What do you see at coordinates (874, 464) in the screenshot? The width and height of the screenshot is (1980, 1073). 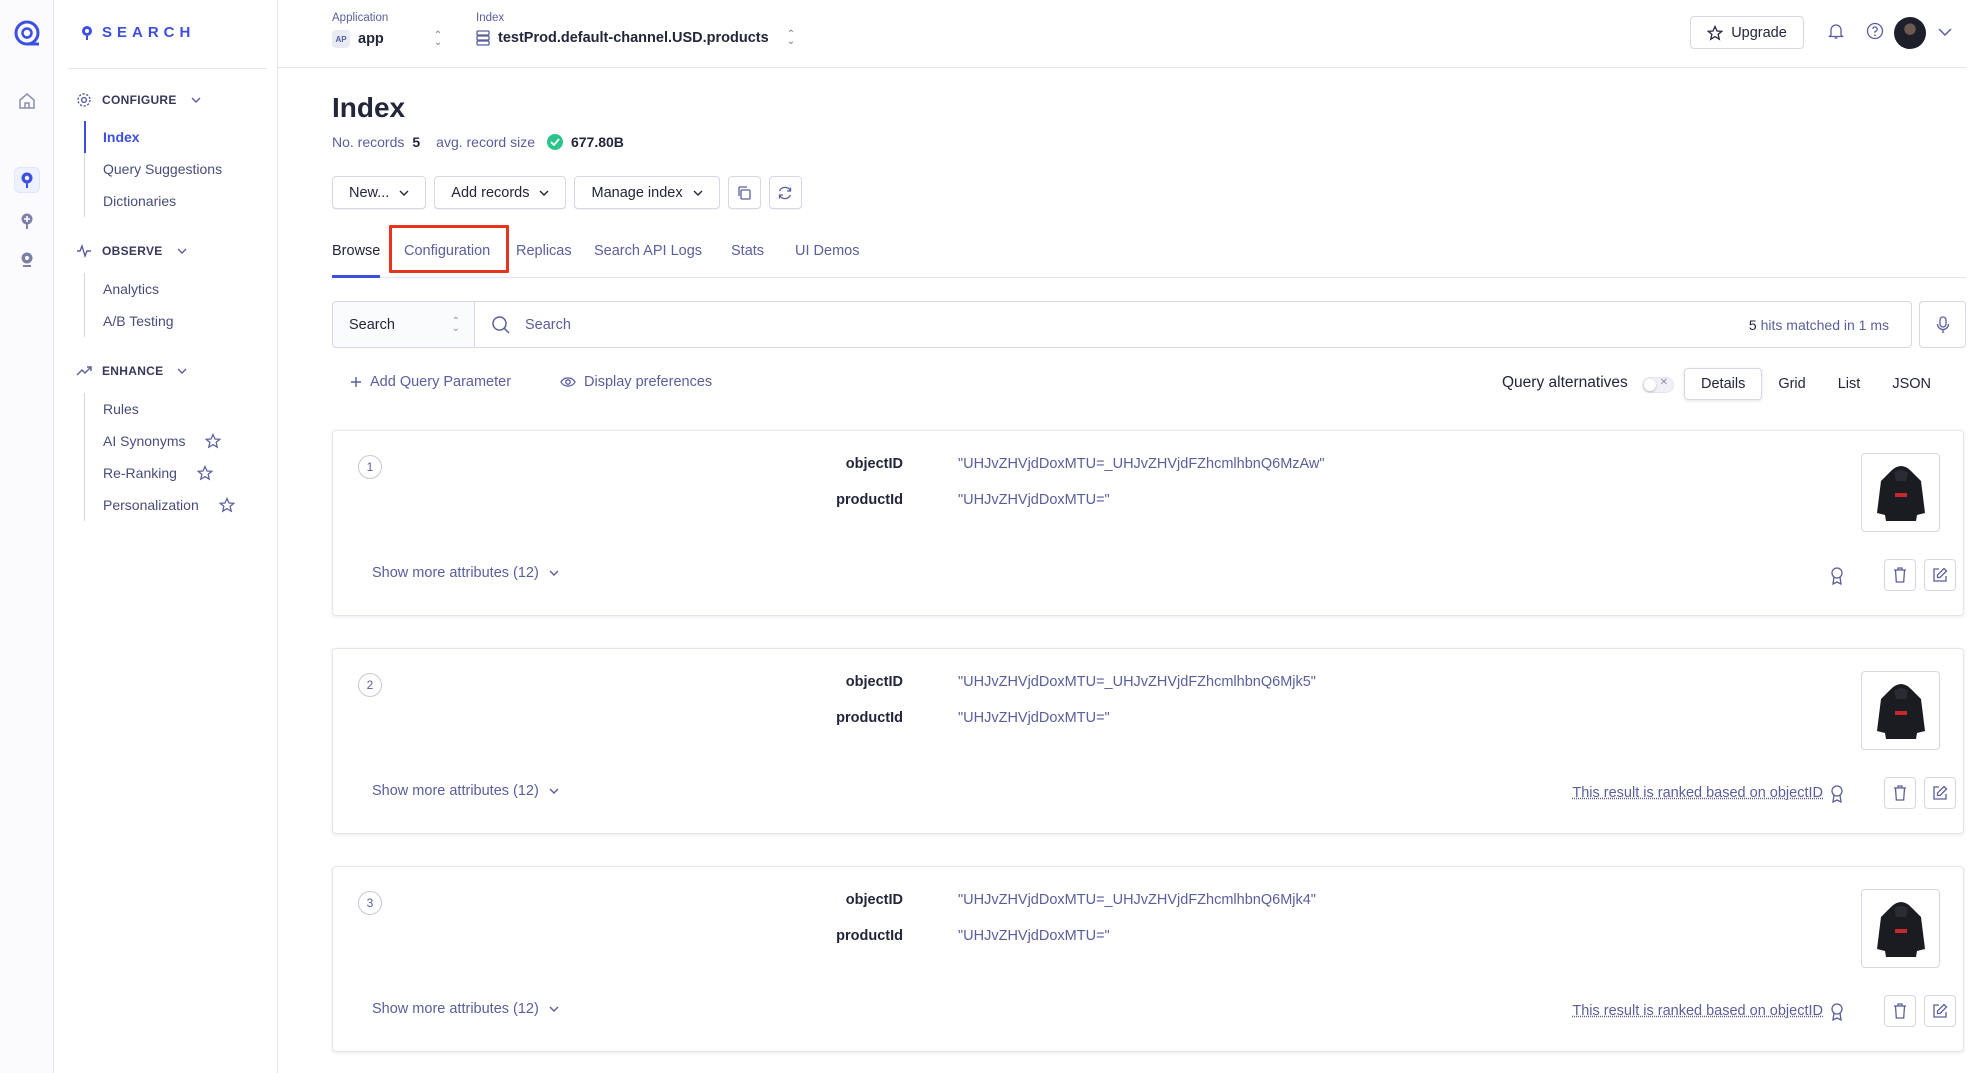 I see `attr-key: objectID` at bounding box center [874, 464].